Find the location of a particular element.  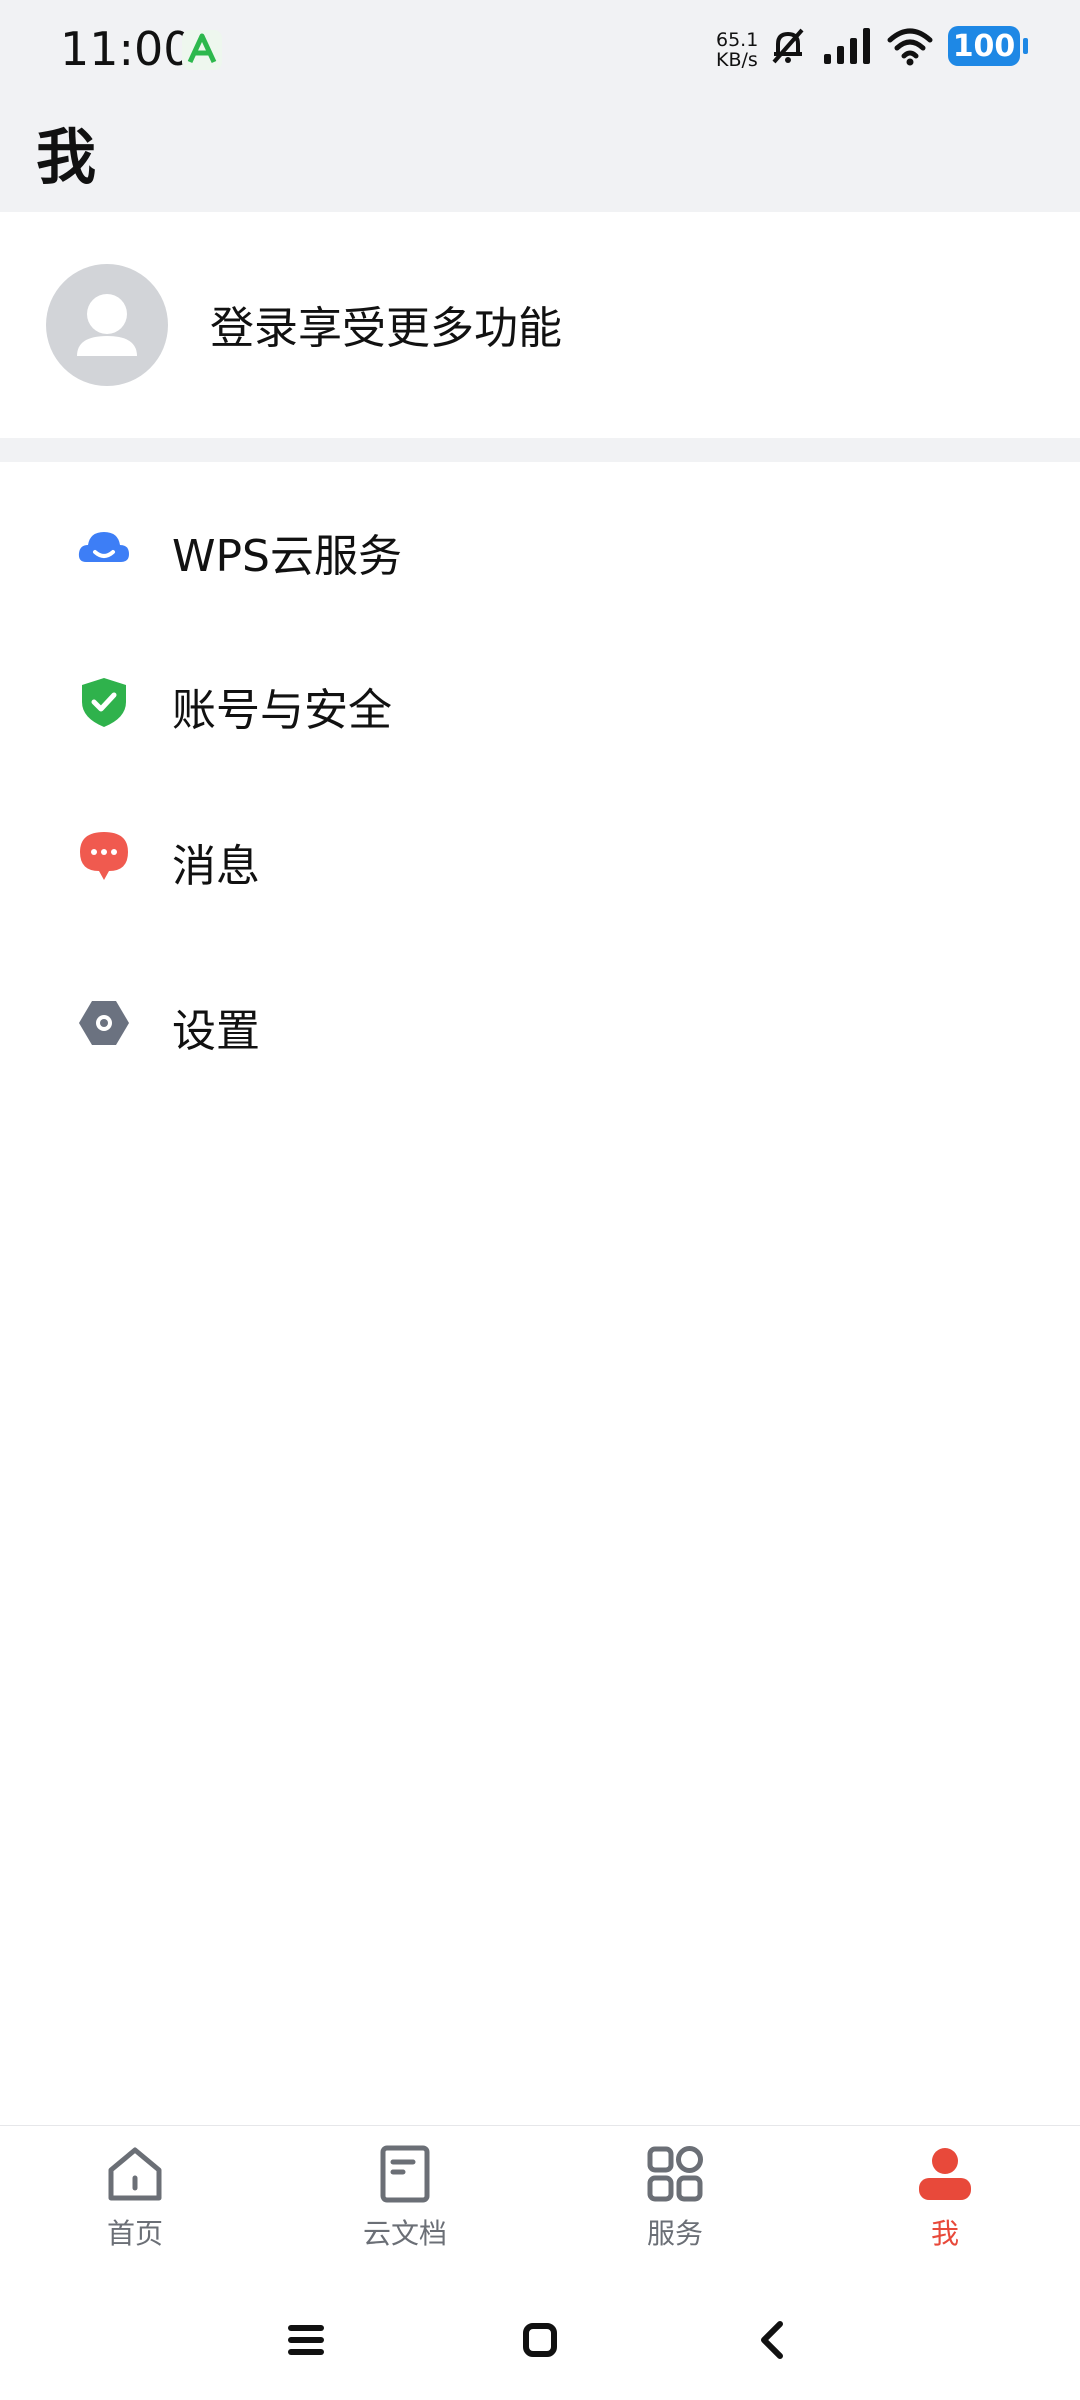

section-divider is located at coordinates (540, 450).